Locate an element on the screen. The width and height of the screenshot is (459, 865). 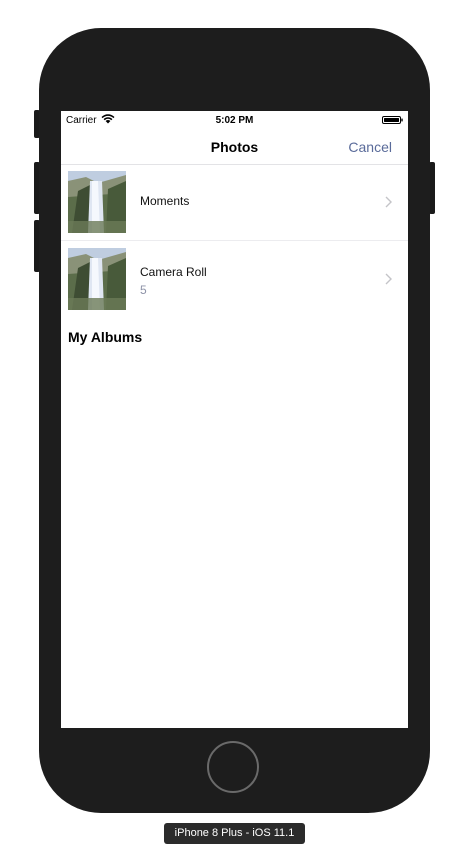
album-row-camera-roll: Camera Roll 5 is located at coordinates (234, 280).